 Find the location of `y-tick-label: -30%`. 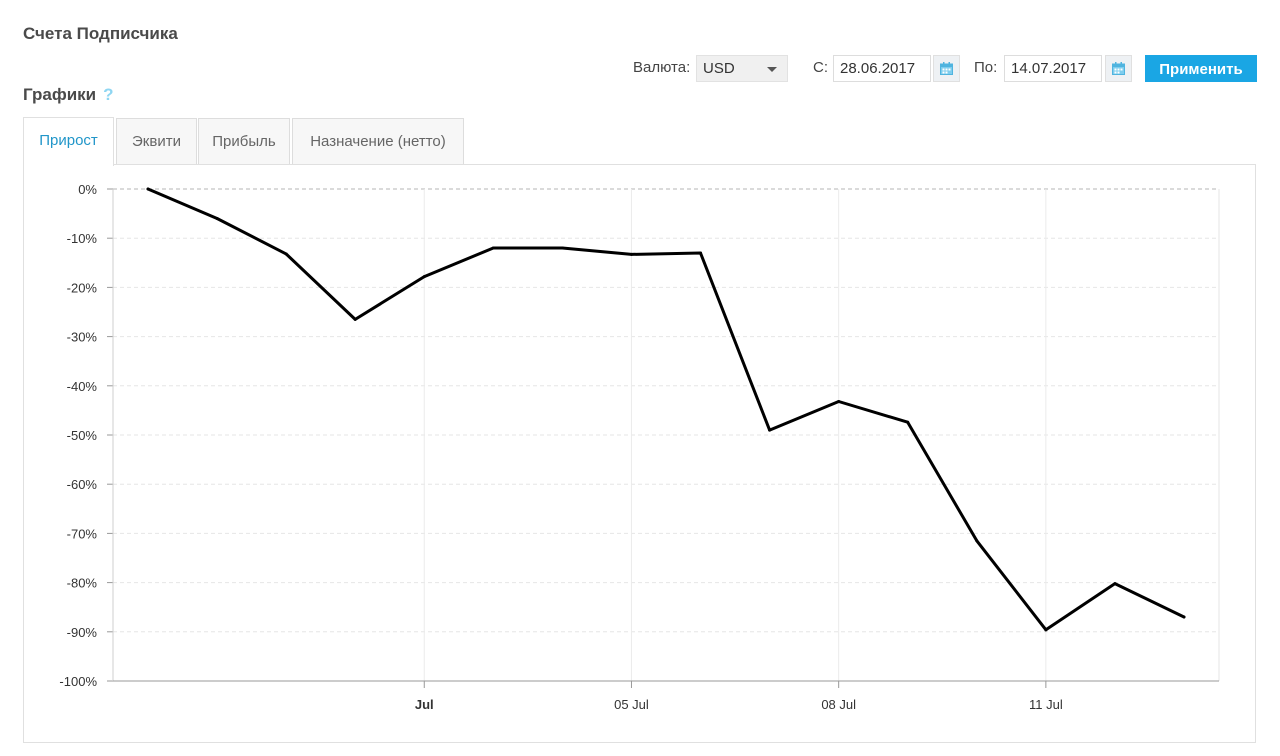

y-tick-label: -30% is located at coordinates (82, 337).